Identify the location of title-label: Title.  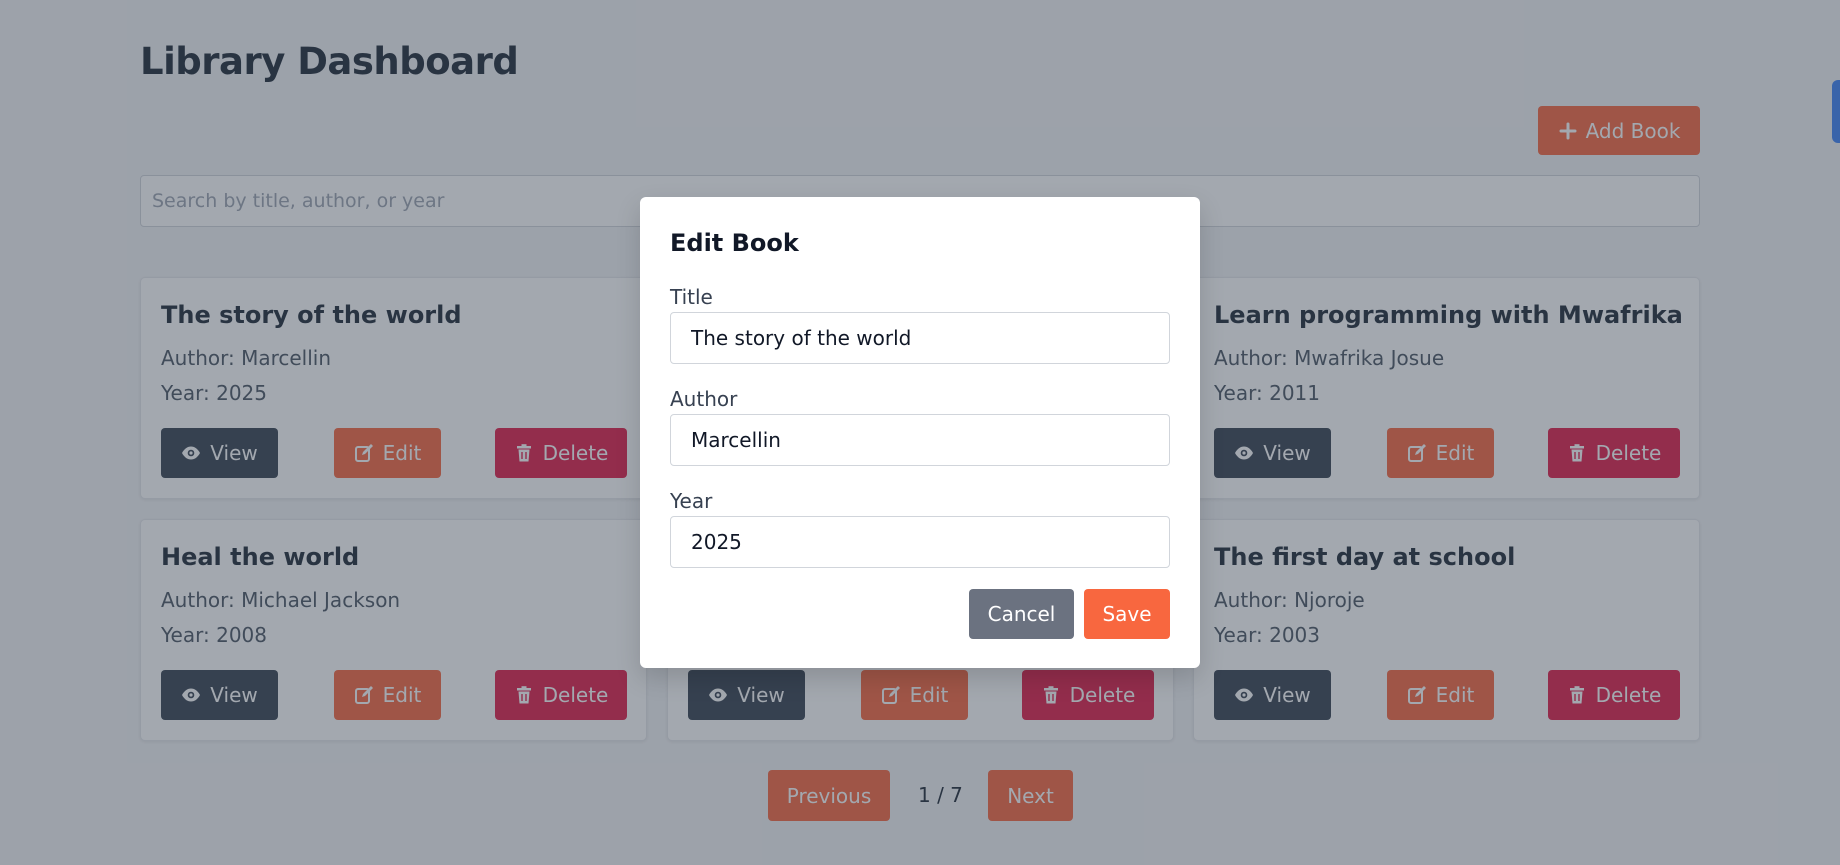
(691, 297).